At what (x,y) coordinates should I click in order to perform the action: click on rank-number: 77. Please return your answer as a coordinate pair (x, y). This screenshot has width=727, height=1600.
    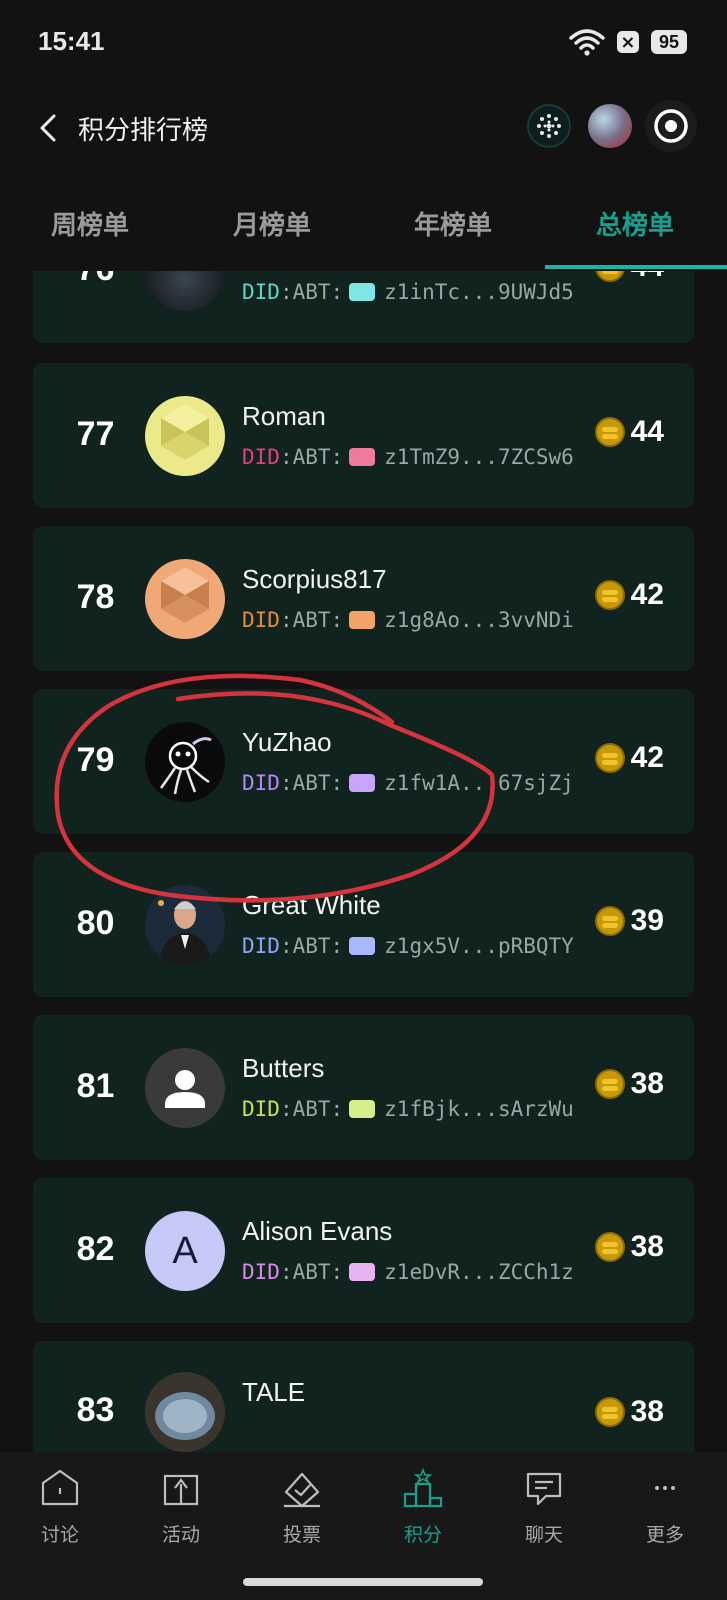
    Looking at the image, I should click on (95, 434).